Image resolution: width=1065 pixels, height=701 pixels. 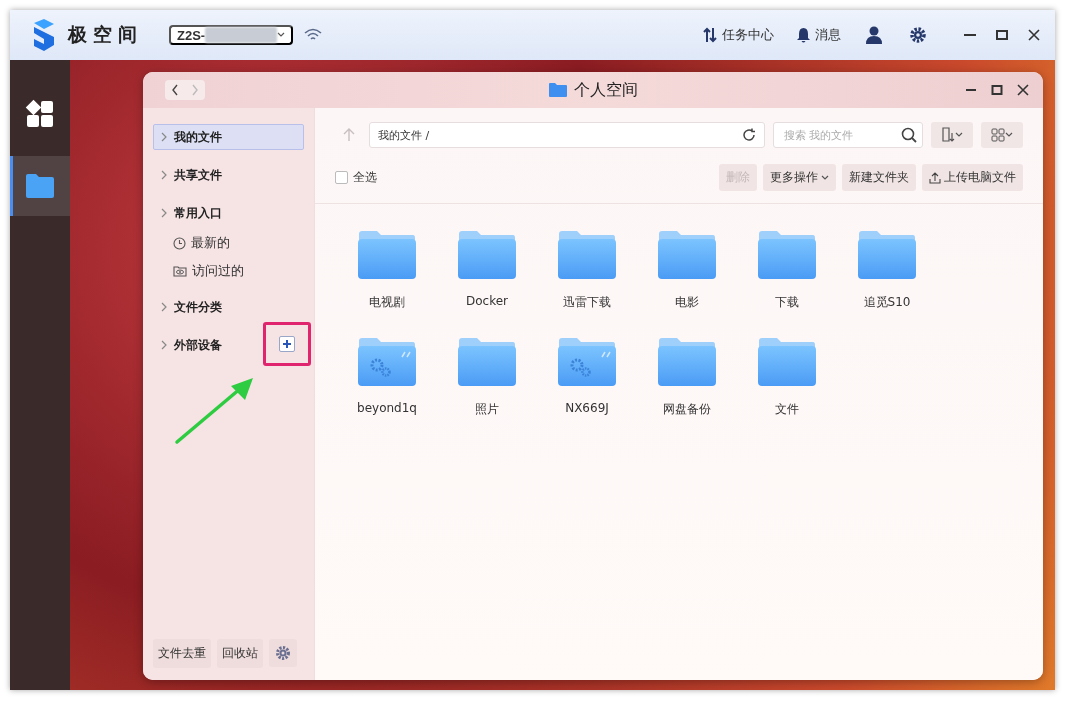 I want to click on folder-item: beyond1q, so click(x=387, y=377).